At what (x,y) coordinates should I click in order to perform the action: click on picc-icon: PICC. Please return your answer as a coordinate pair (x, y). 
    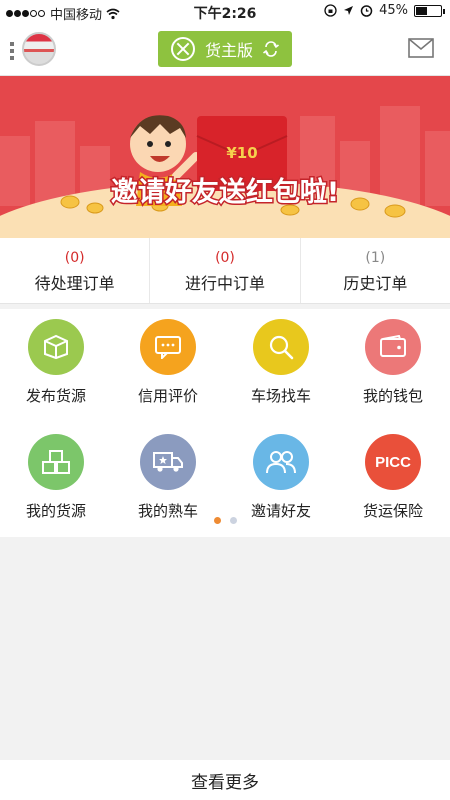
    Looking at the image, I should click on (393, 462).